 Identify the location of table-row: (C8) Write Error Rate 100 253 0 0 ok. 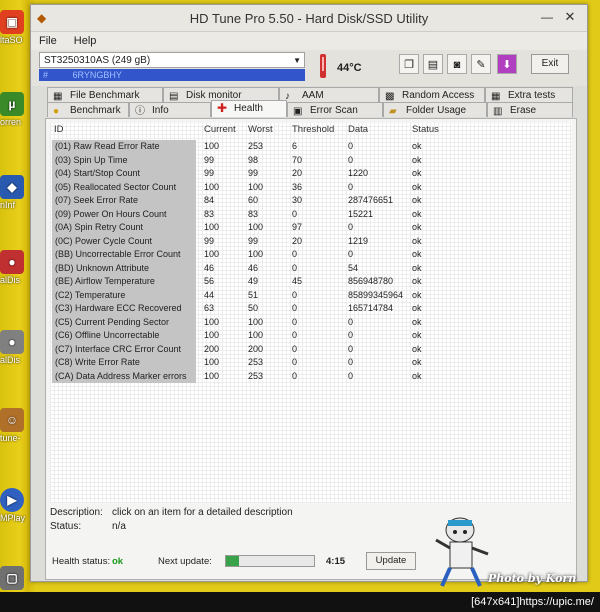
(311, 363).